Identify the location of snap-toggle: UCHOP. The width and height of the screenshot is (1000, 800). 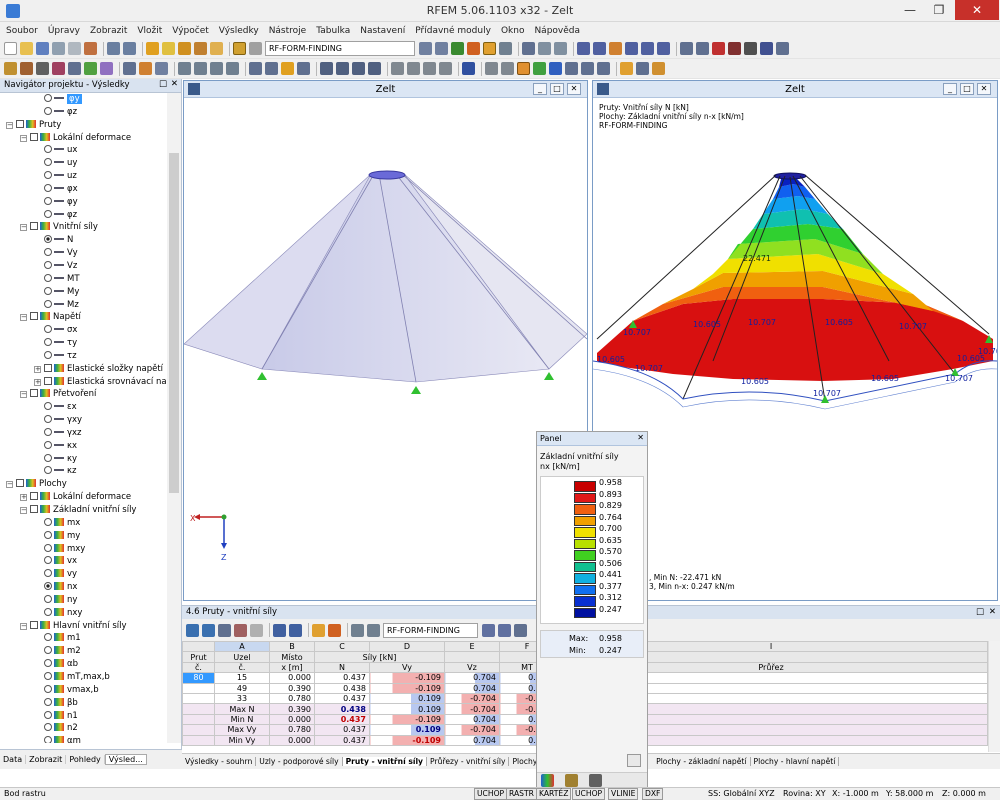
(491, 794).